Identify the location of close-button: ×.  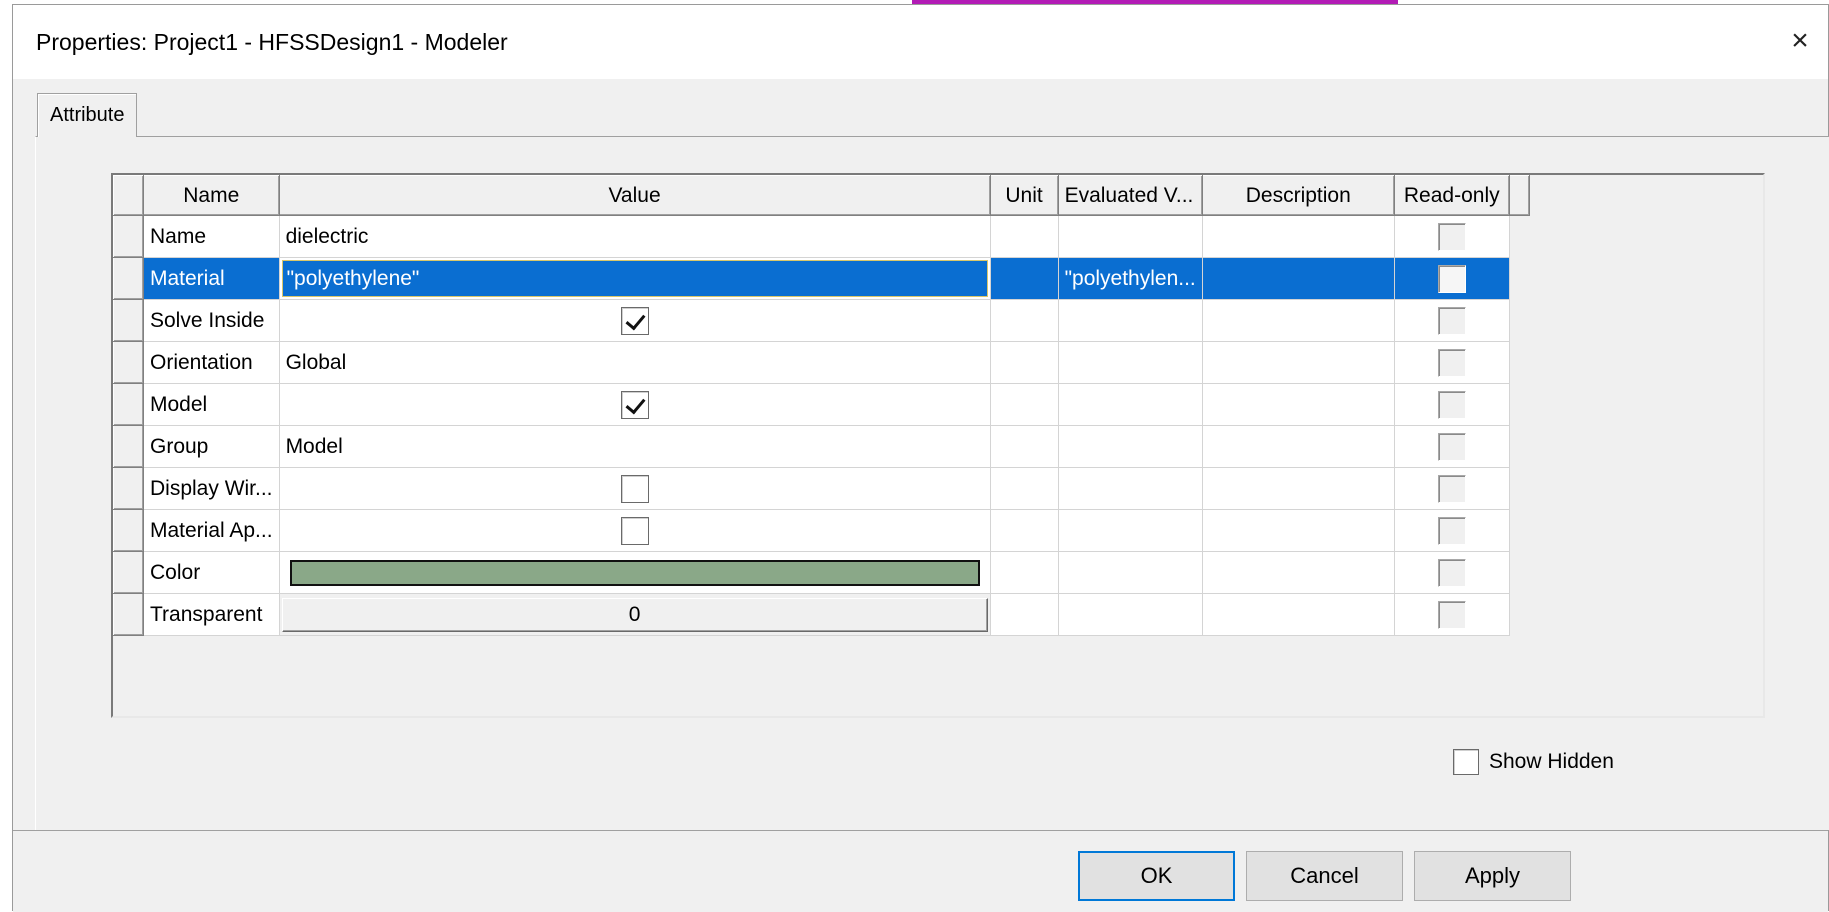
(1800, 41).